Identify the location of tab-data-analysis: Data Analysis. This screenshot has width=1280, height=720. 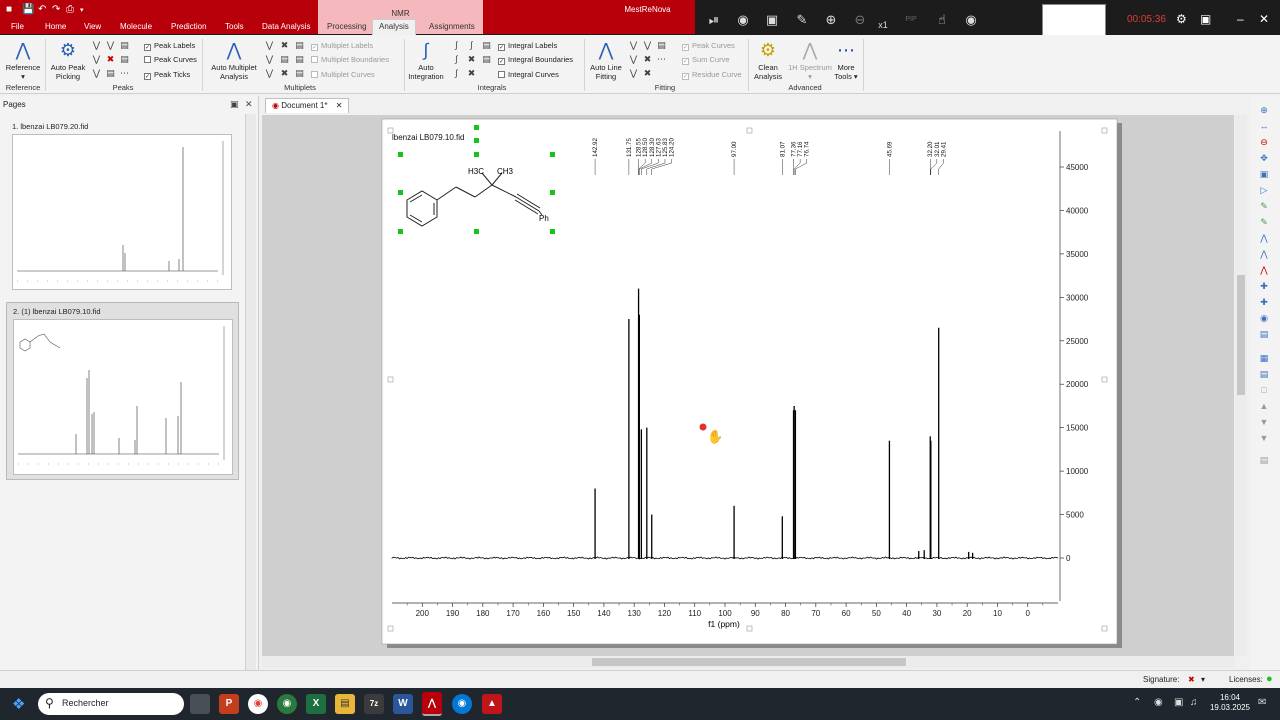
(286, 28).